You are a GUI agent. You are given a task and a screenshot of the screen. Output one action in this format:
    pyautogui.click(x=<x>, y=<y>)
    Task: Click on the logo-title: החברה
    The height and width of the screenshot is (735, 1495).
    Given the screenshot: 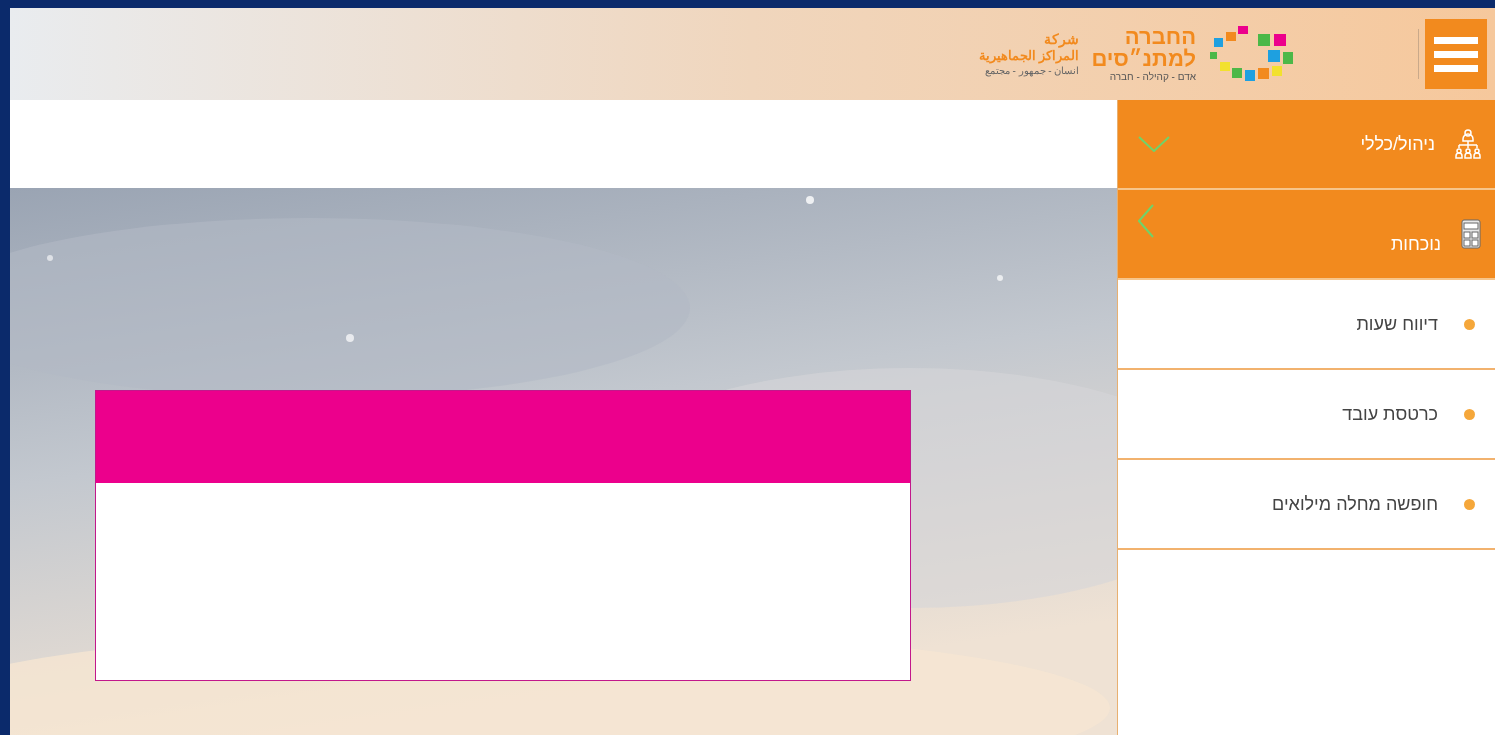 What is the action you would take?
    pyautogui.click(x=1160, y=37)
    